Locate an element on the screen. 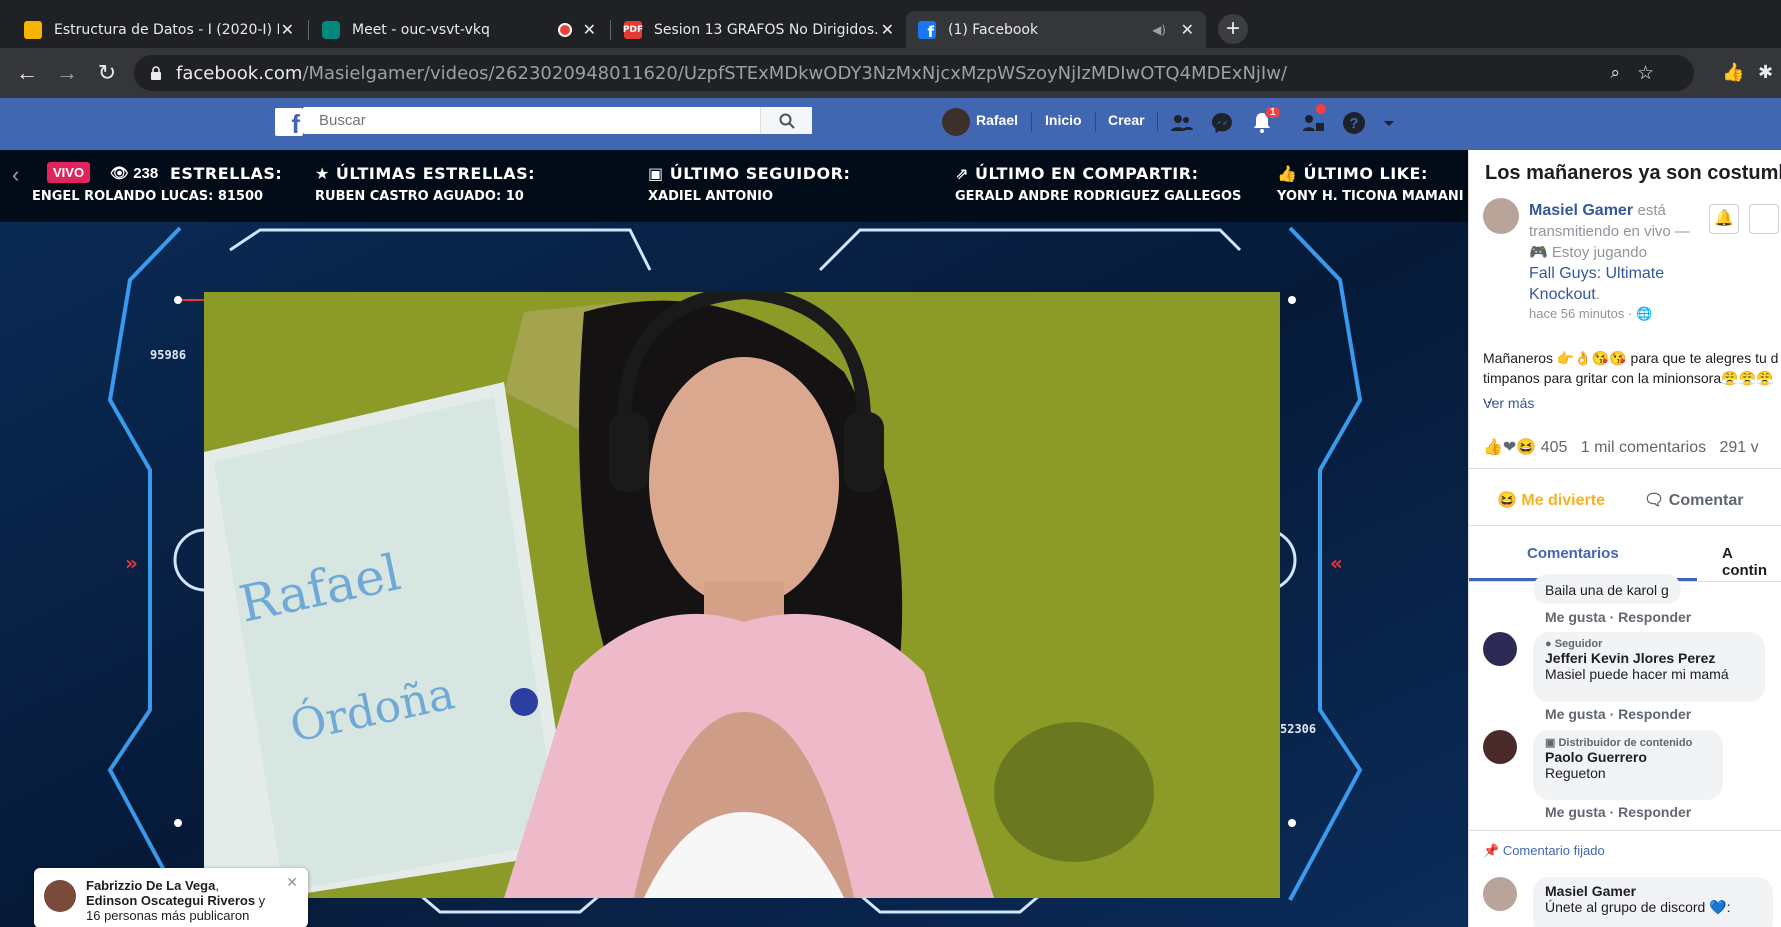  create-link: Crear is located at coordinates (1126, 120).